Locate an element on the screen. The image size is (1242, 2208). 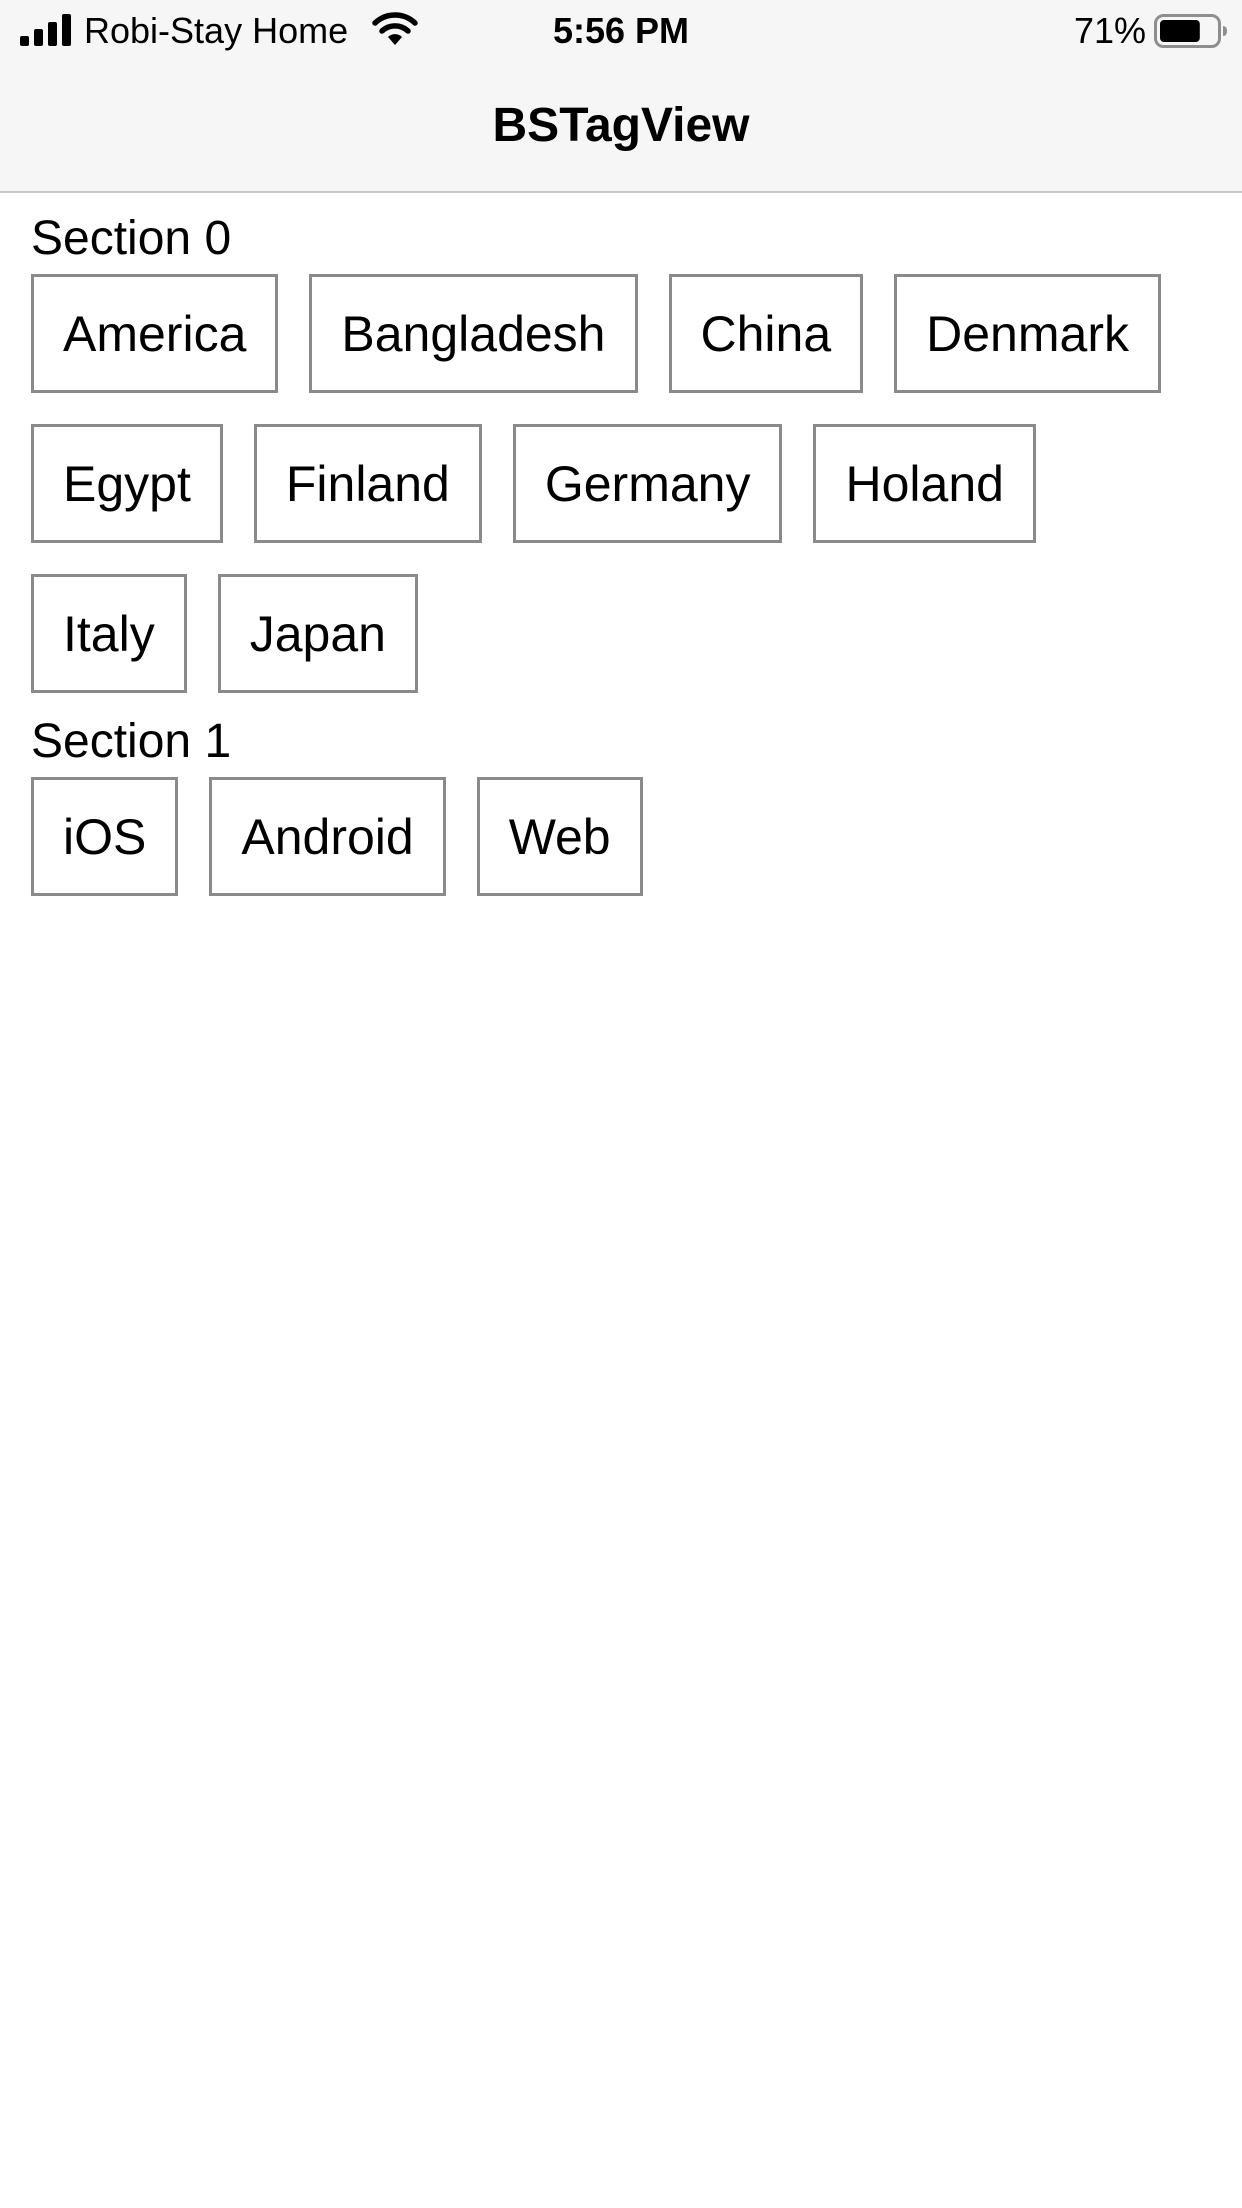
tag-label: Android is located at coordinates (327, 836).